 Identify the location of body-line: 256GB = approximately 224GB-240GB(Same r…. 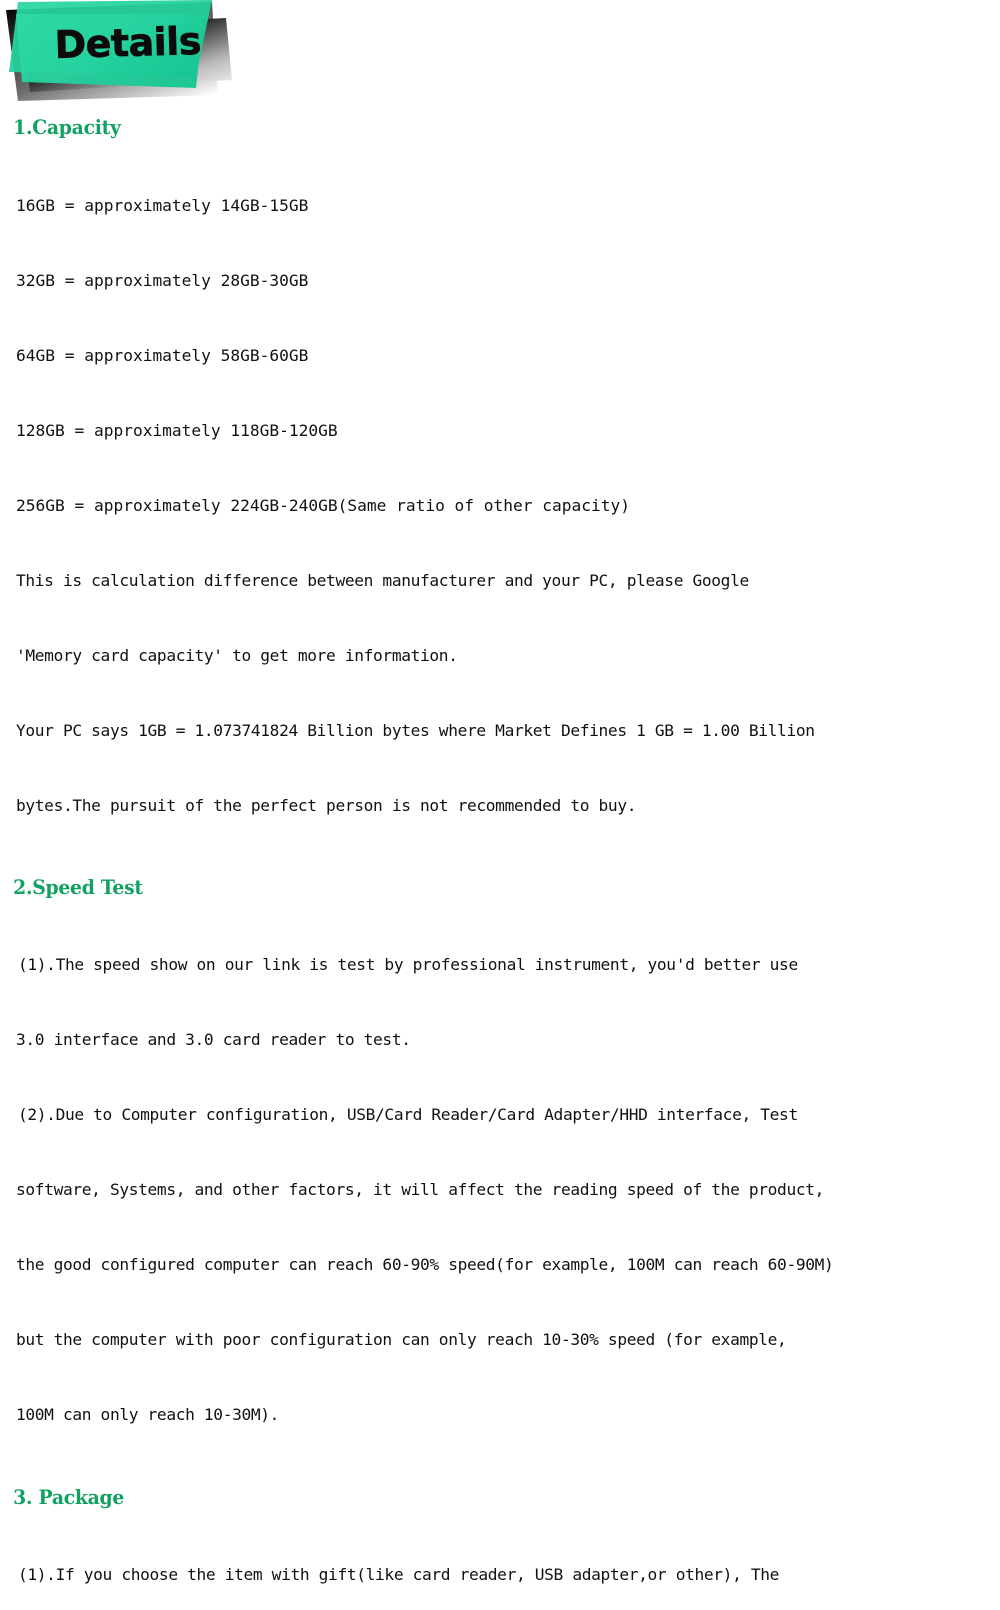
(323, 505).